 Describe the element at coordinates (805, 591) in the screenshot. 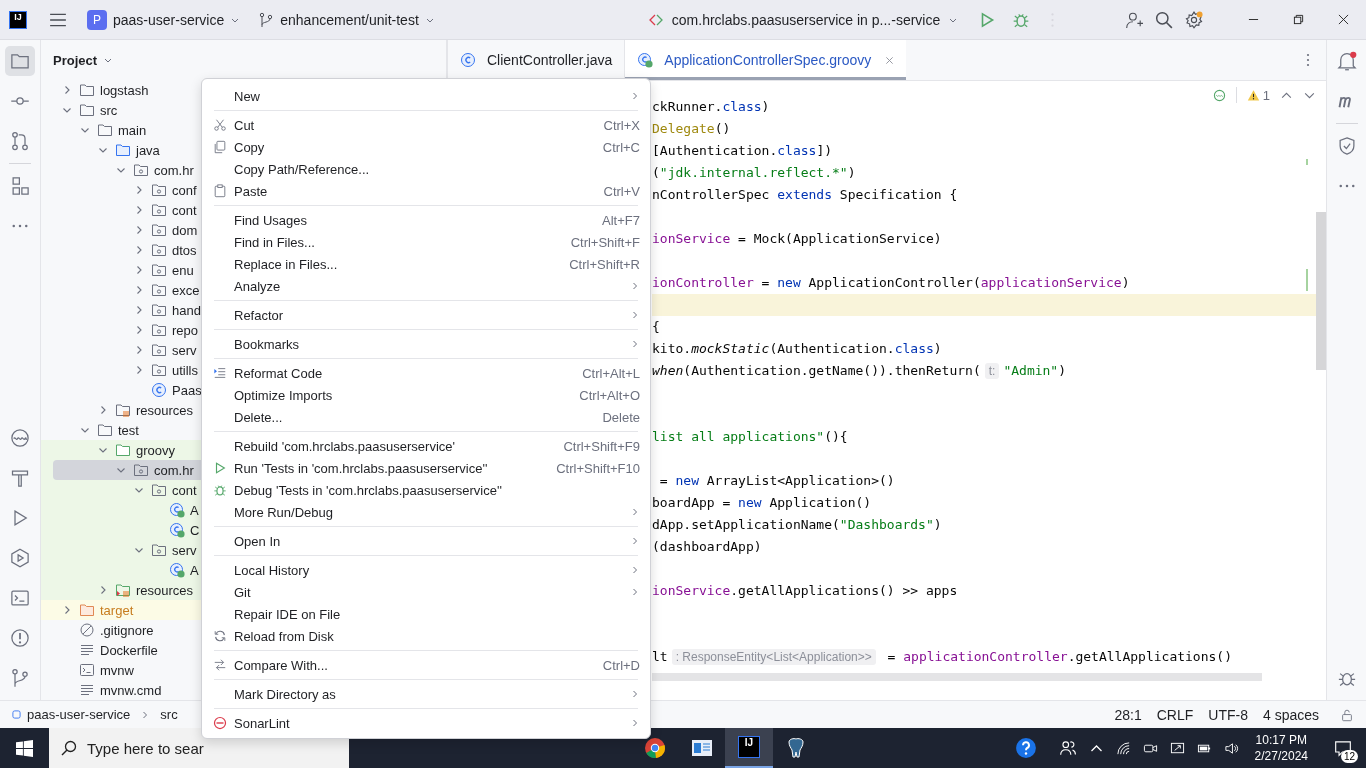

I see `code-line: ionService.getAllApplications() >> apps` at that location.